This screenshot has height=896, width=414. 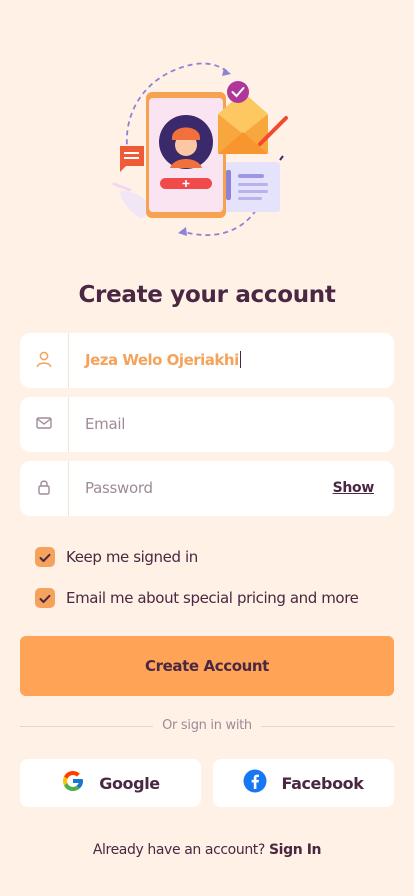 What do you see at coordinates (129, 783) in the screenshot?
I see `google-label: Google` at bounding box center [129, 783].